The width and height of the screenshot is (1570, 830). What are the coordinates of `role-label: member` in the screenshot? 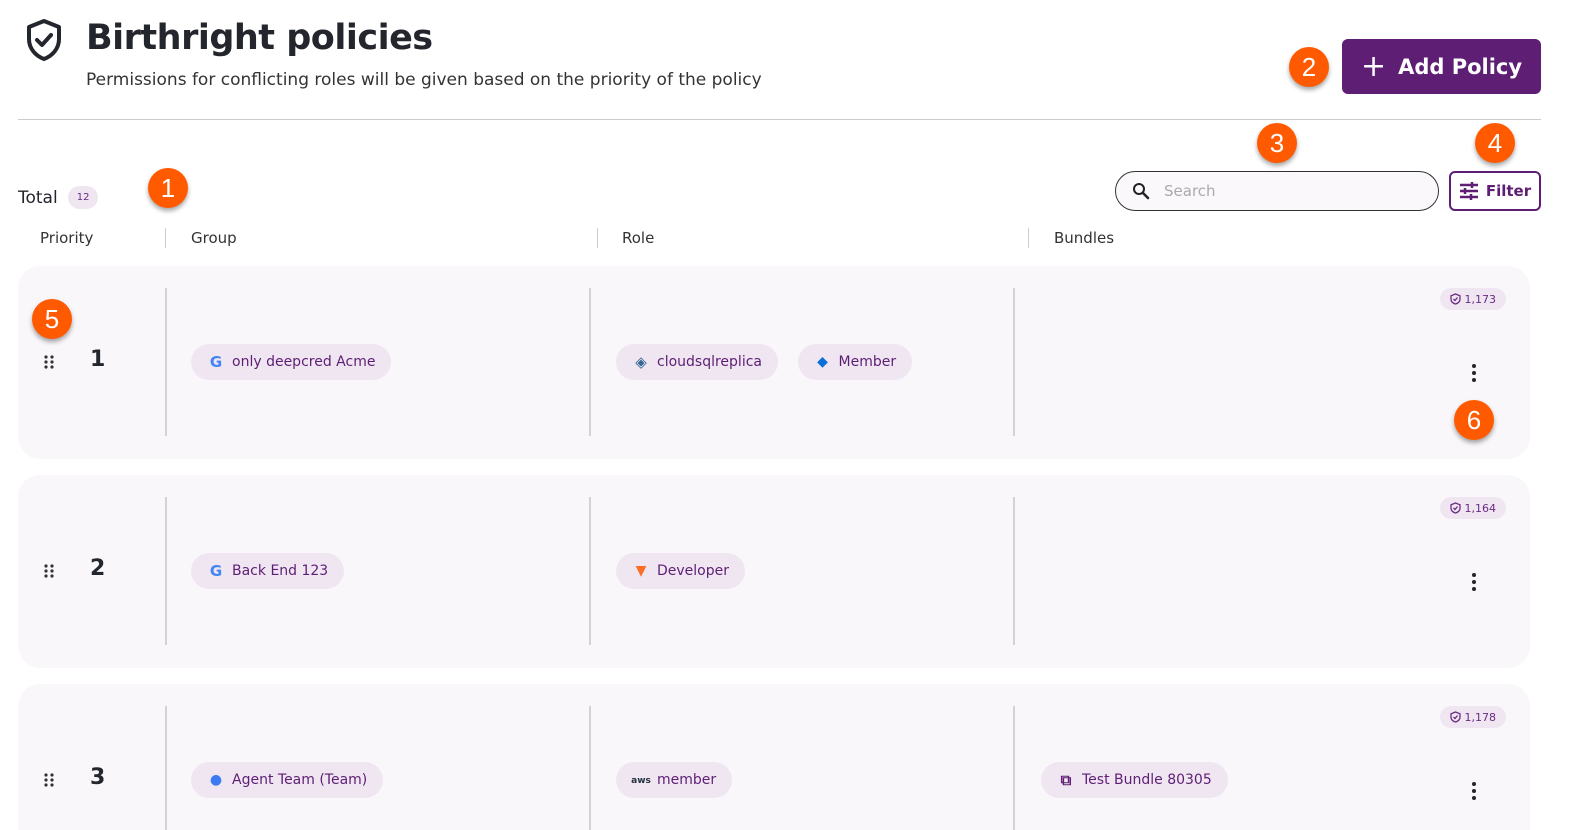 It's located at (687, 780).